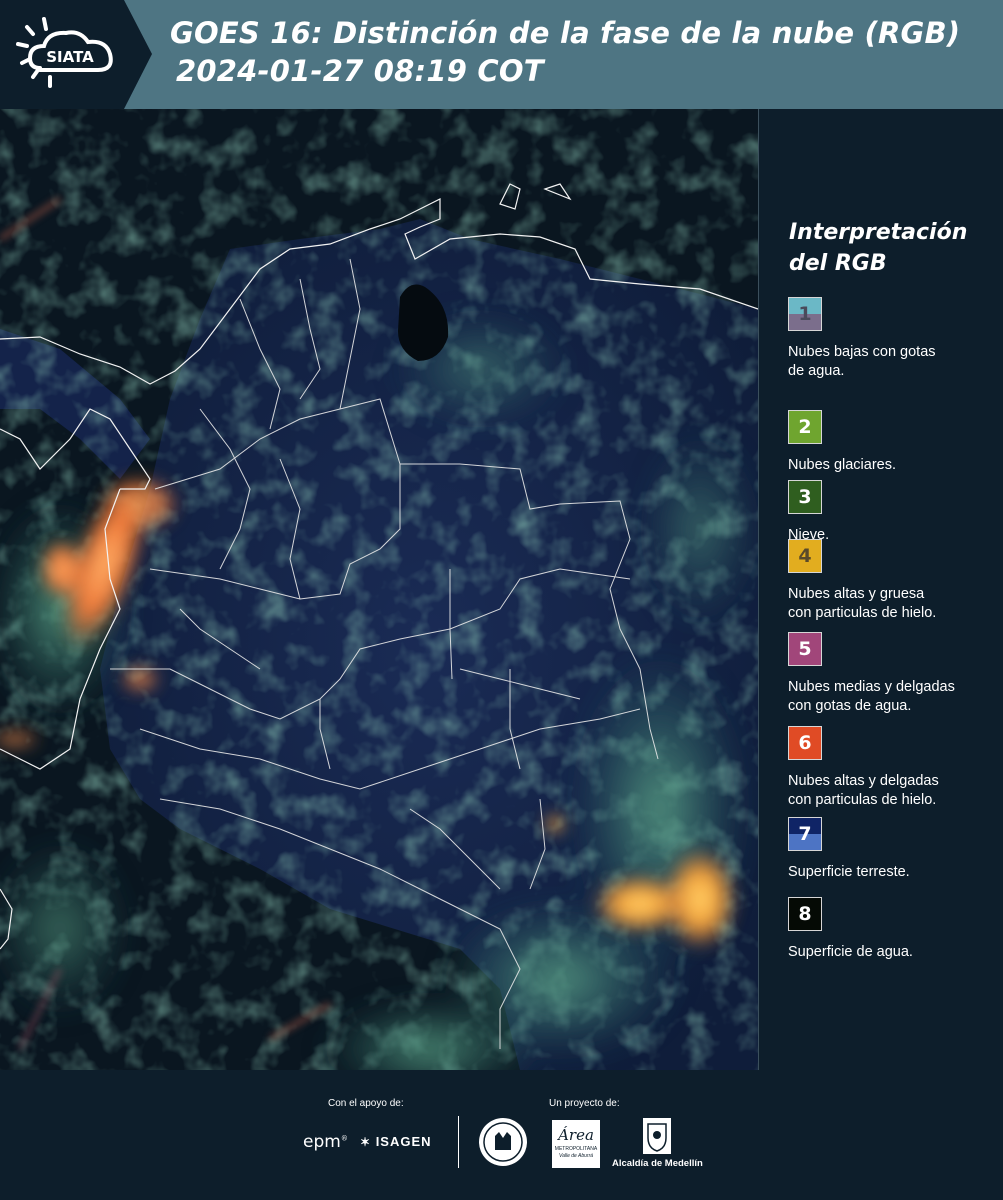 The image size is (1003, 1200). What do you see at coordinates (893, 339) in the screenshot?
I see `legend-item-1: 1 Nubes bajas con gotas de agua.` at bounding box center [893, 339].